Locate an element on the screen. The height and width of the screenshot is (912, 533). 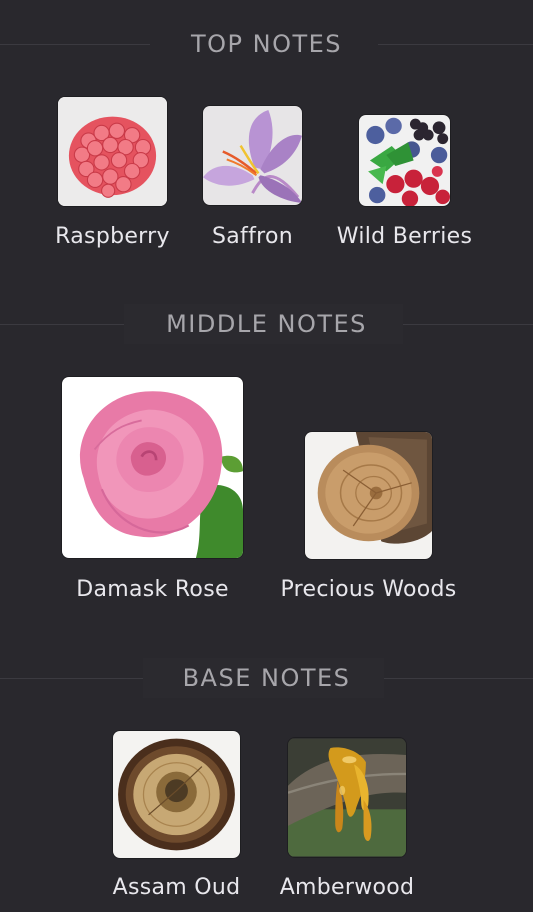
section-header-middle-notes: MIDDLE NOTES is located at coordinates (266, 324).